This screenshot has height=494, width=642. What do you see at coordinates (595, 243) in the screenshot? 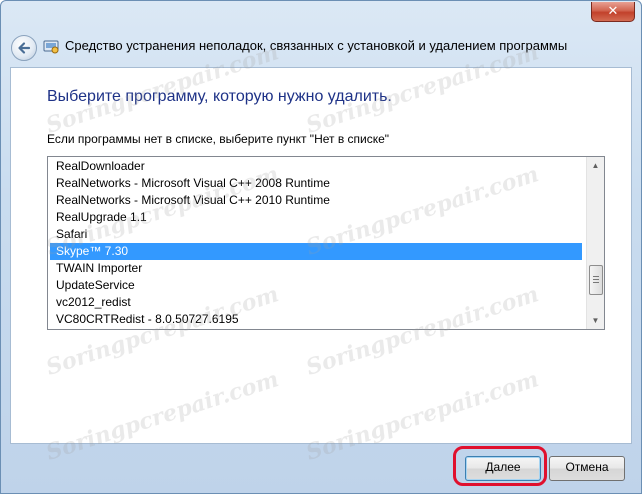
I see `vertical-scrollbar: ▲ ▼` at bounding box center [595, 243].